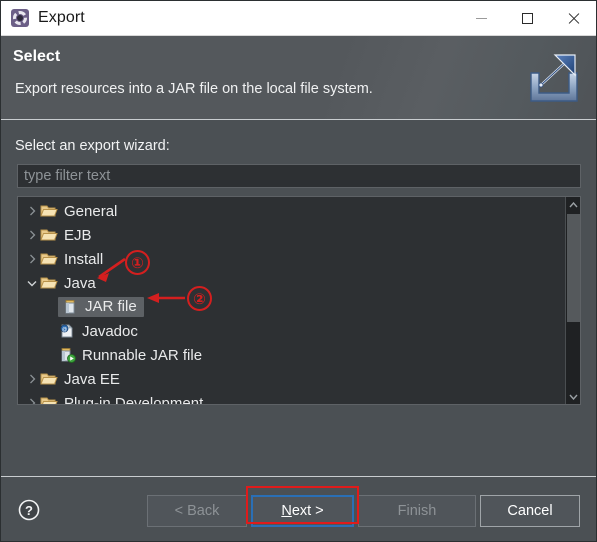 This screenshot has height=542, width=597. I want to click on finish-button: Finish, so click(417, 511).